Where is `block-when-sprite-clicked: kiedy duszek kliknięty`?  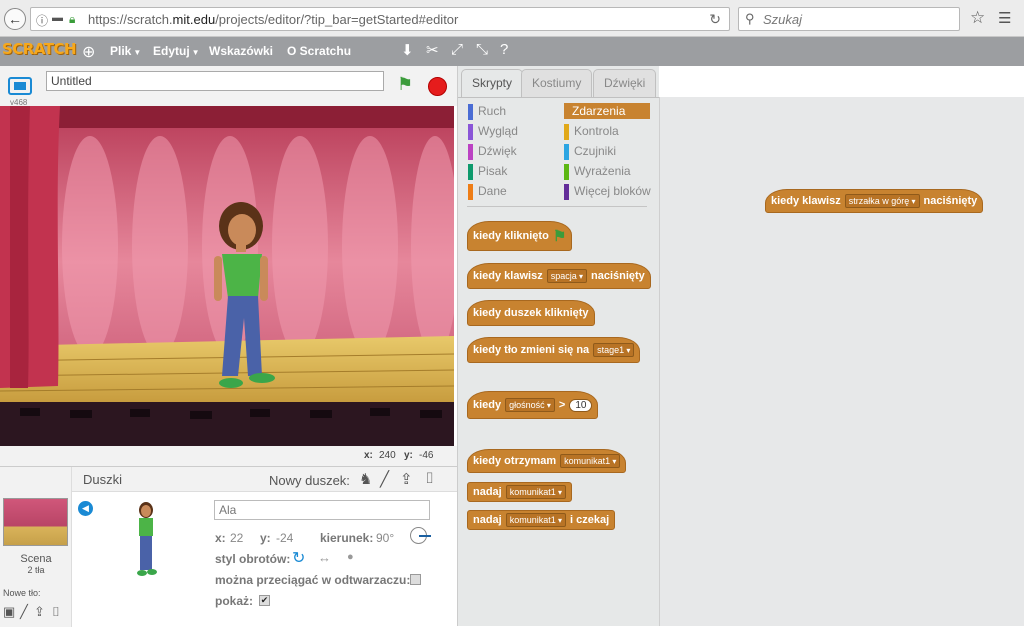 block-when-sprite-clicked: kiedy duszek kliknięty is located at coordinates (531, 313).